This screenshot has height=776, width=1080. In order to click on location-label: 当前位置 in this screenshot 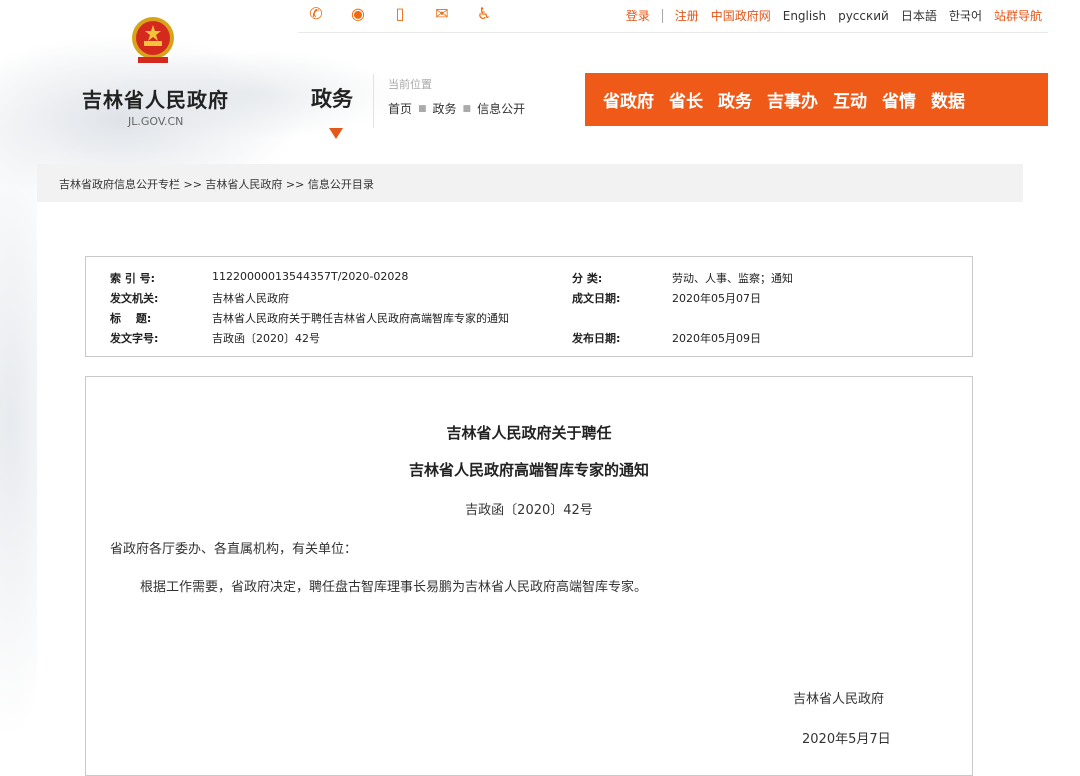, I will do `click(410, 84)`.